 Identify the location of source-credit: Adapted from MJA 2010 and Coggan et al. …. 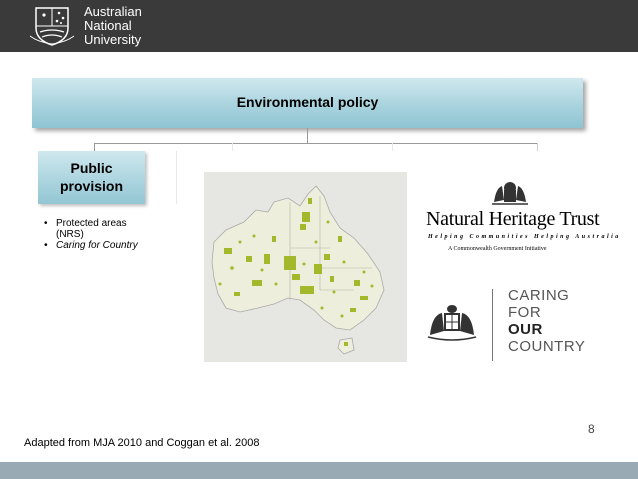
(142, 443).